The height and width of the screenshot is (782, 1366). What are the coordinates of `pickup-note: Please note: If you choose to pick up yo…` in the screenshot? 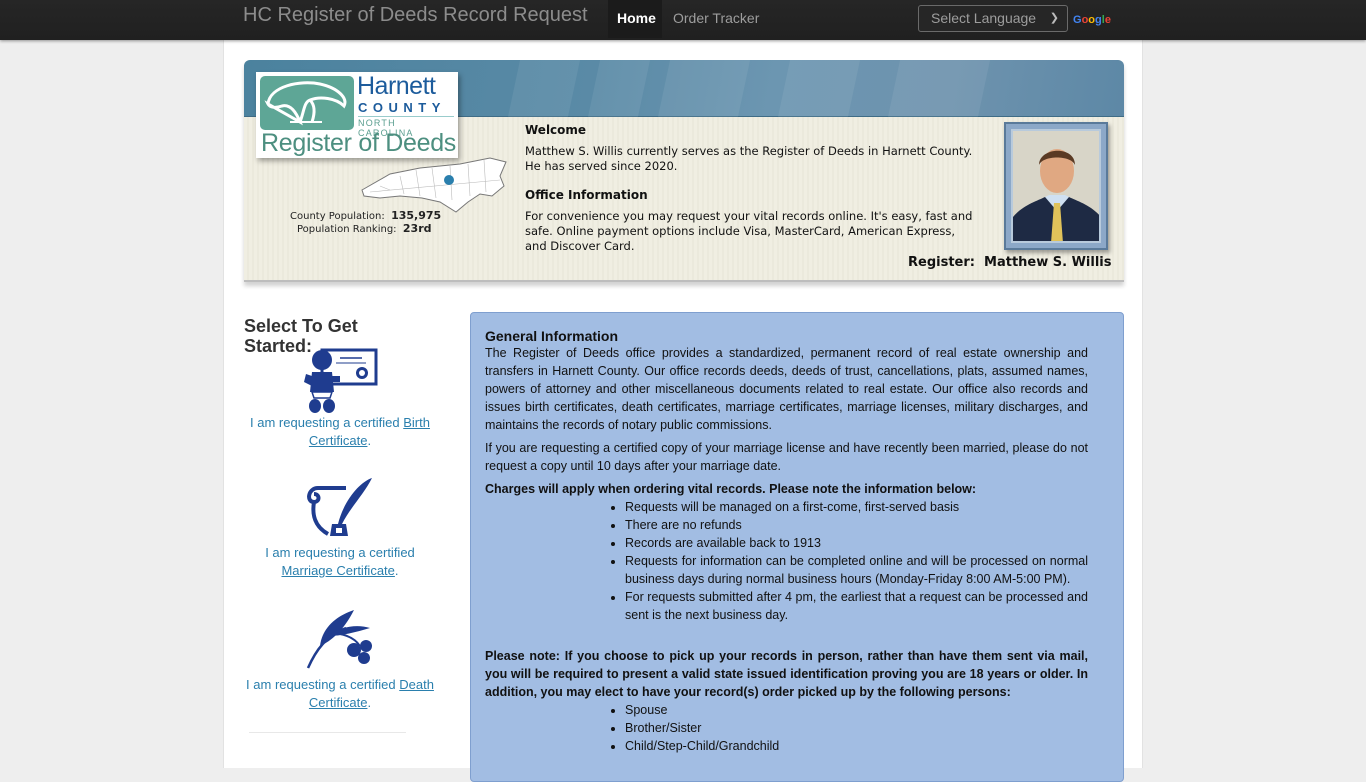 It's located at (786, 674).